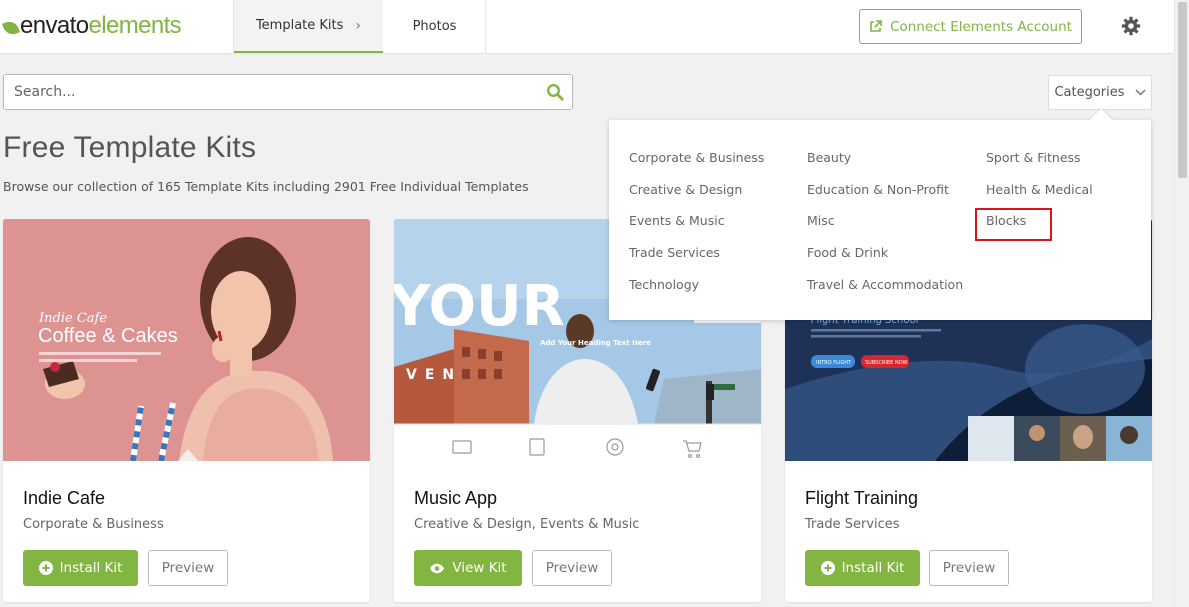  I want to click on connect-elements-account-button: Connect Elements Account, so click(970, 26).